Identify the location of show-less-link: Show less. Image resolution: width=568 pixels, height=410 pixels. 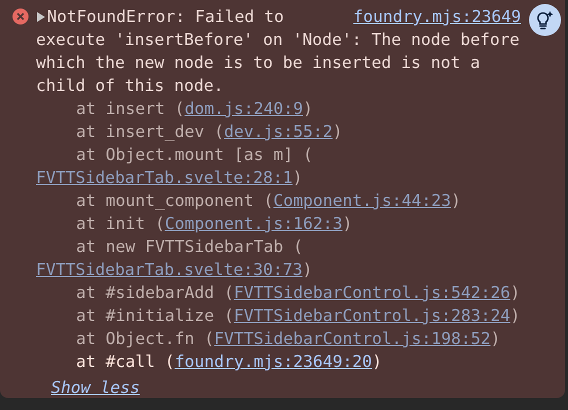
(95, 387).